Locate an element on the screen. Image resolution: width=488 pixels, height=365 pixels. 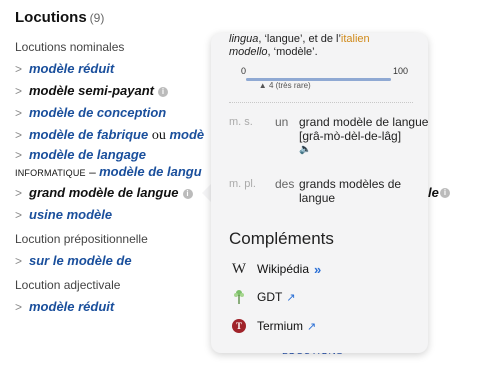
resource-termium: T Termium ↗ is located at coordinates (273, 326).